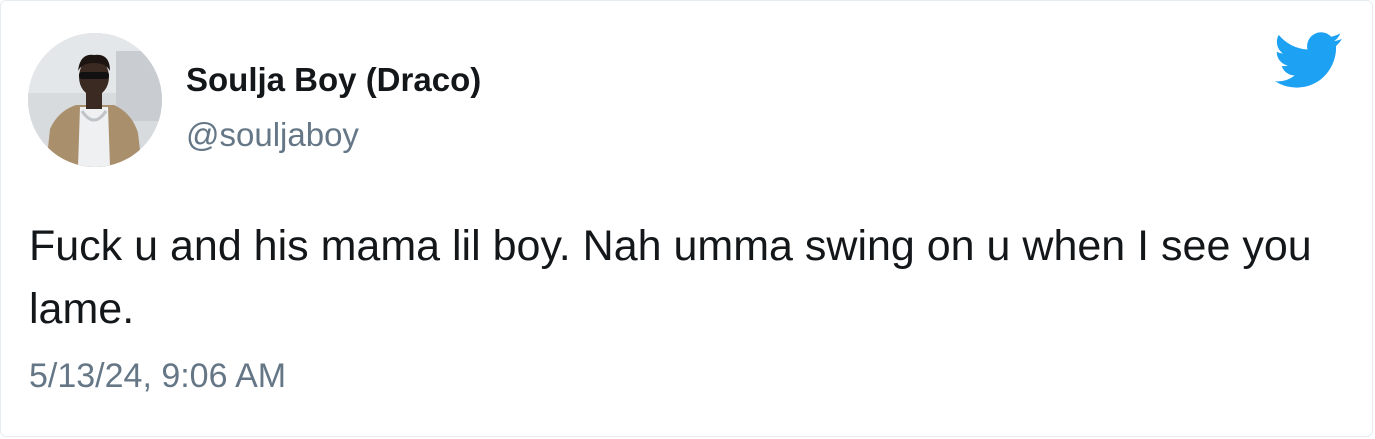 The width and height of the screenshot is (1375, 439). Describe the element at coordinates (1309, 60) in the screenshot. I see `twitter-bird-icon` at that location.